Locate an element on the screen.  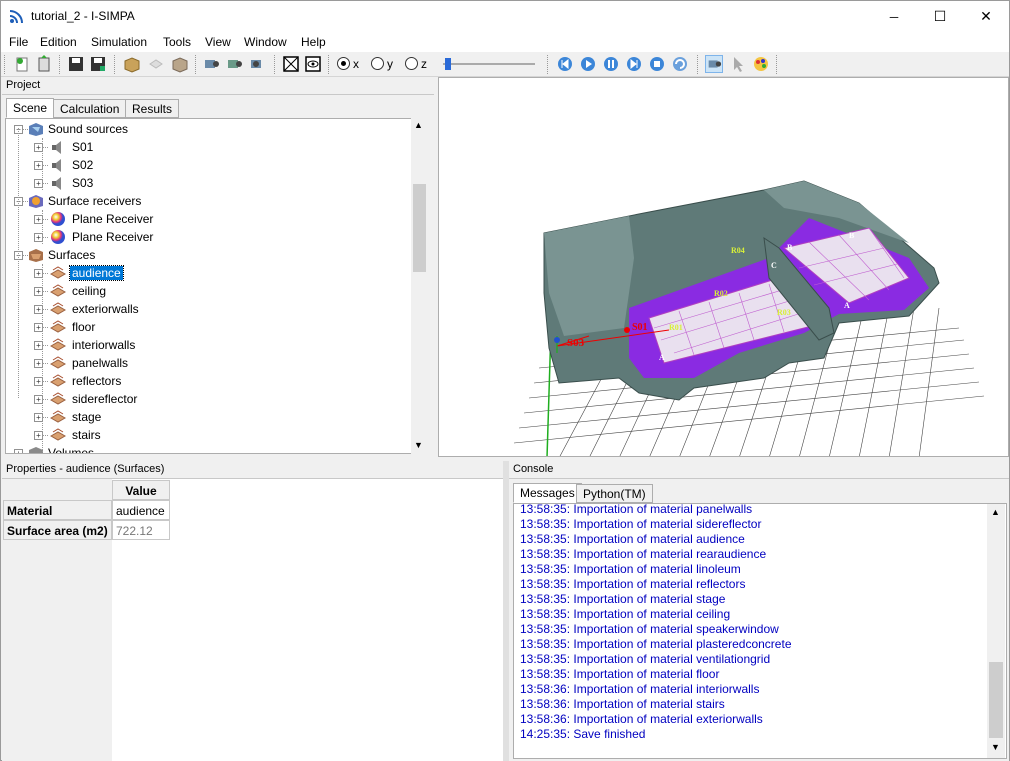
tree-folder: − Sound sources is located at coordinates (208, 129).